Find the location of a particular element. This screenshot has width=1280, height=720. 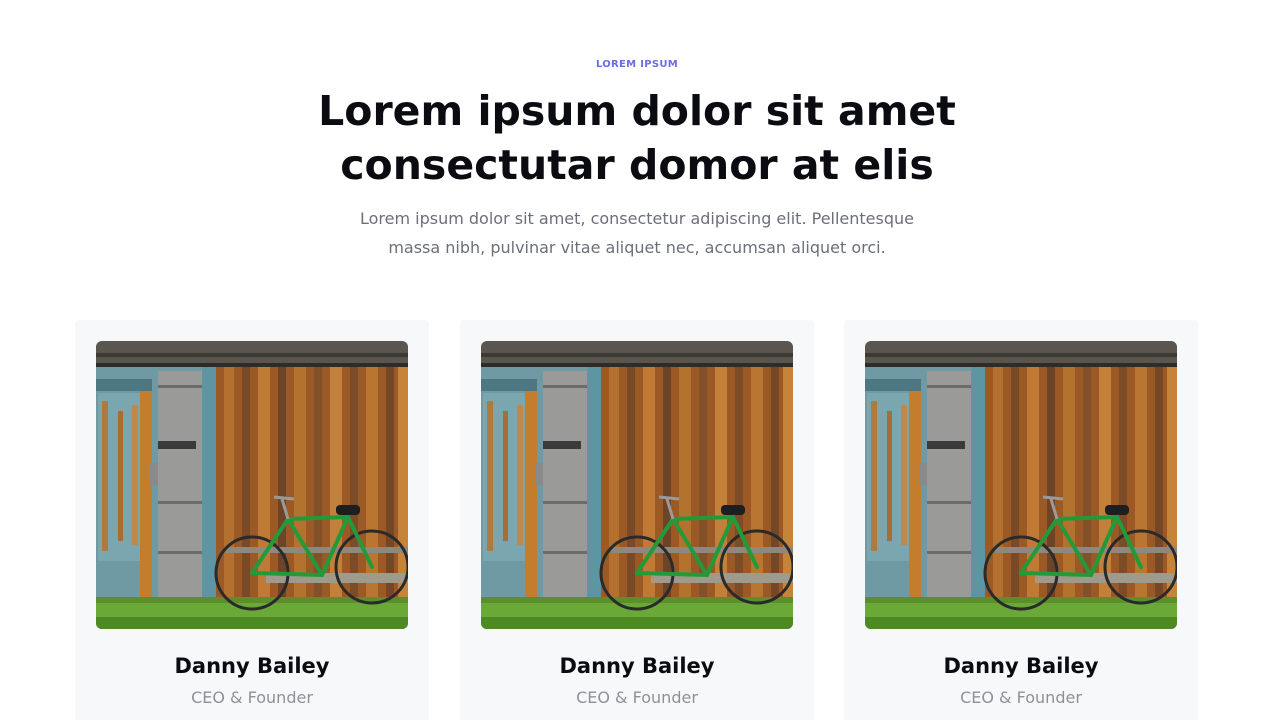

section-eyebrow: LOREM IPSUM is located at coordinates (637, 64).